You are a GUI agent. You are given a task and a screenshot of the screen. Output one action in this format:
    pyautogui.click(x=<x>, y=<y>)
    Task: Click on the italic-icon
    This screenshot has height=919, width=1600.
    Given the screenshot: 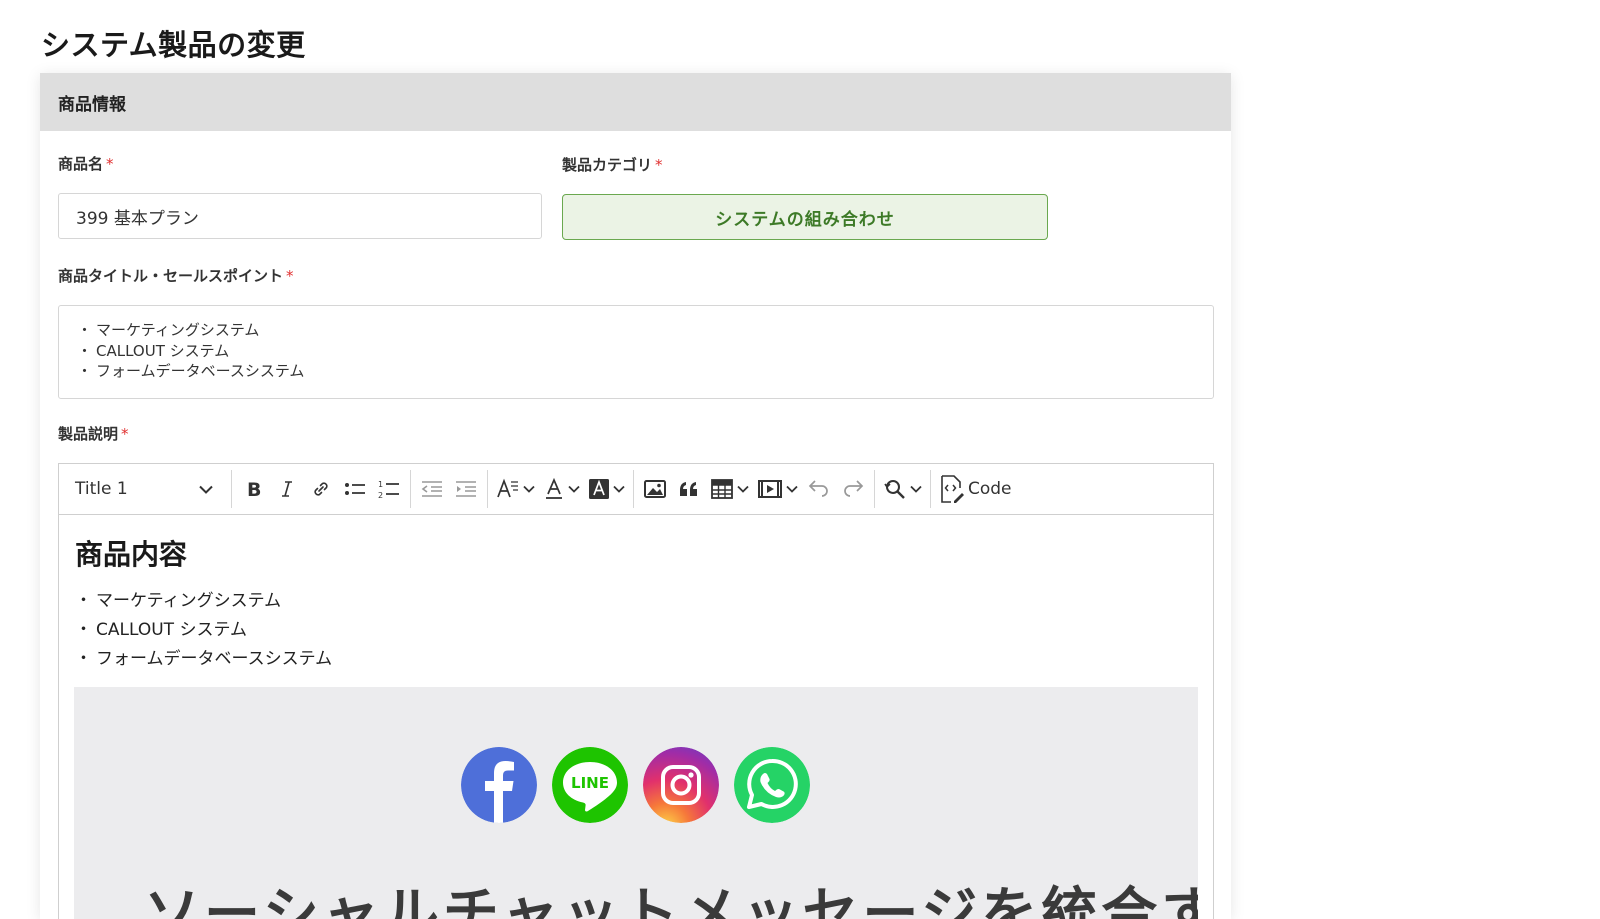 What is the action you would take?
    pyautogui.click(x=287, y=489)
    